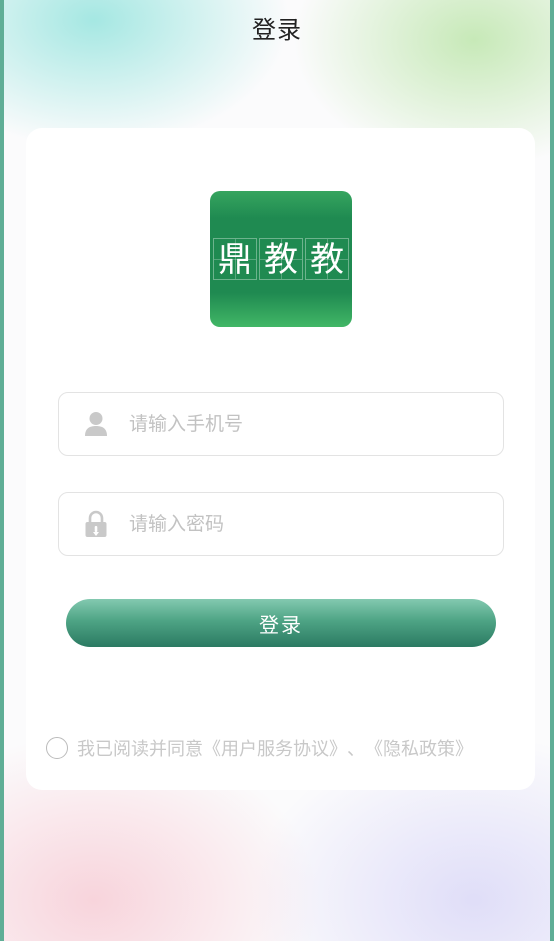 This screenshot has height=941, width=554. What do you see at coordinates (277, 30) in the screenshot?
I see `page-title: 登录` at bounding box center [277, 30].